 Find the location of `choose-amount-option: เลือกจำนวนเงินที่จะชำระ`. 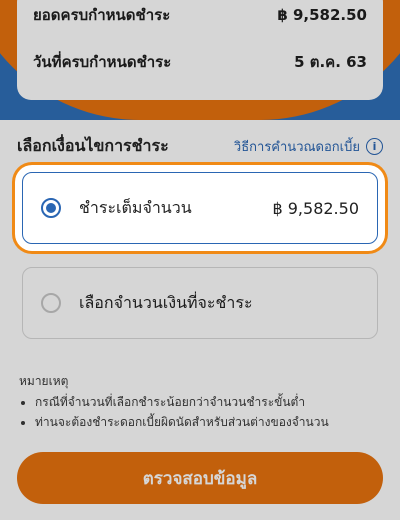

choose-amount-option: เลือกจำนวนเงินที่จะชำระ is located at coordinates (200, 303).